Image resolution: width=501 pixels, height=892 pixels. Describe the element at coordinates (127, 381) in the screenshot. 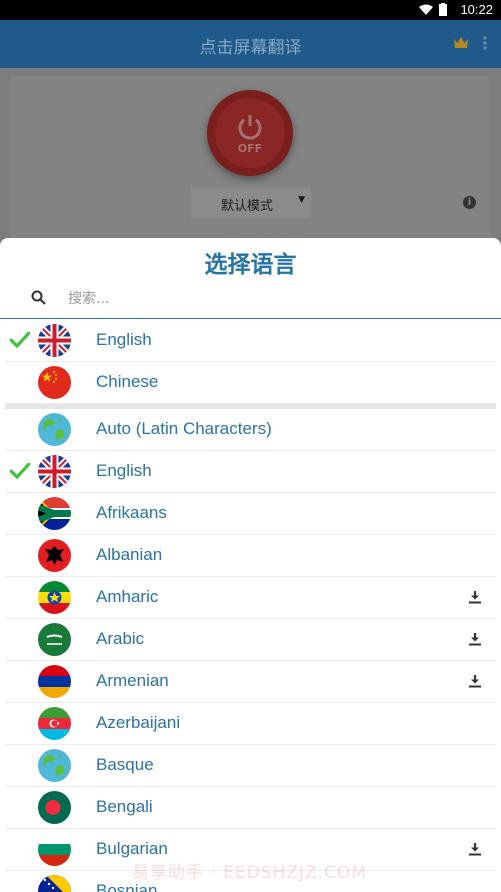

I see `language-name: Chinese` at that location.